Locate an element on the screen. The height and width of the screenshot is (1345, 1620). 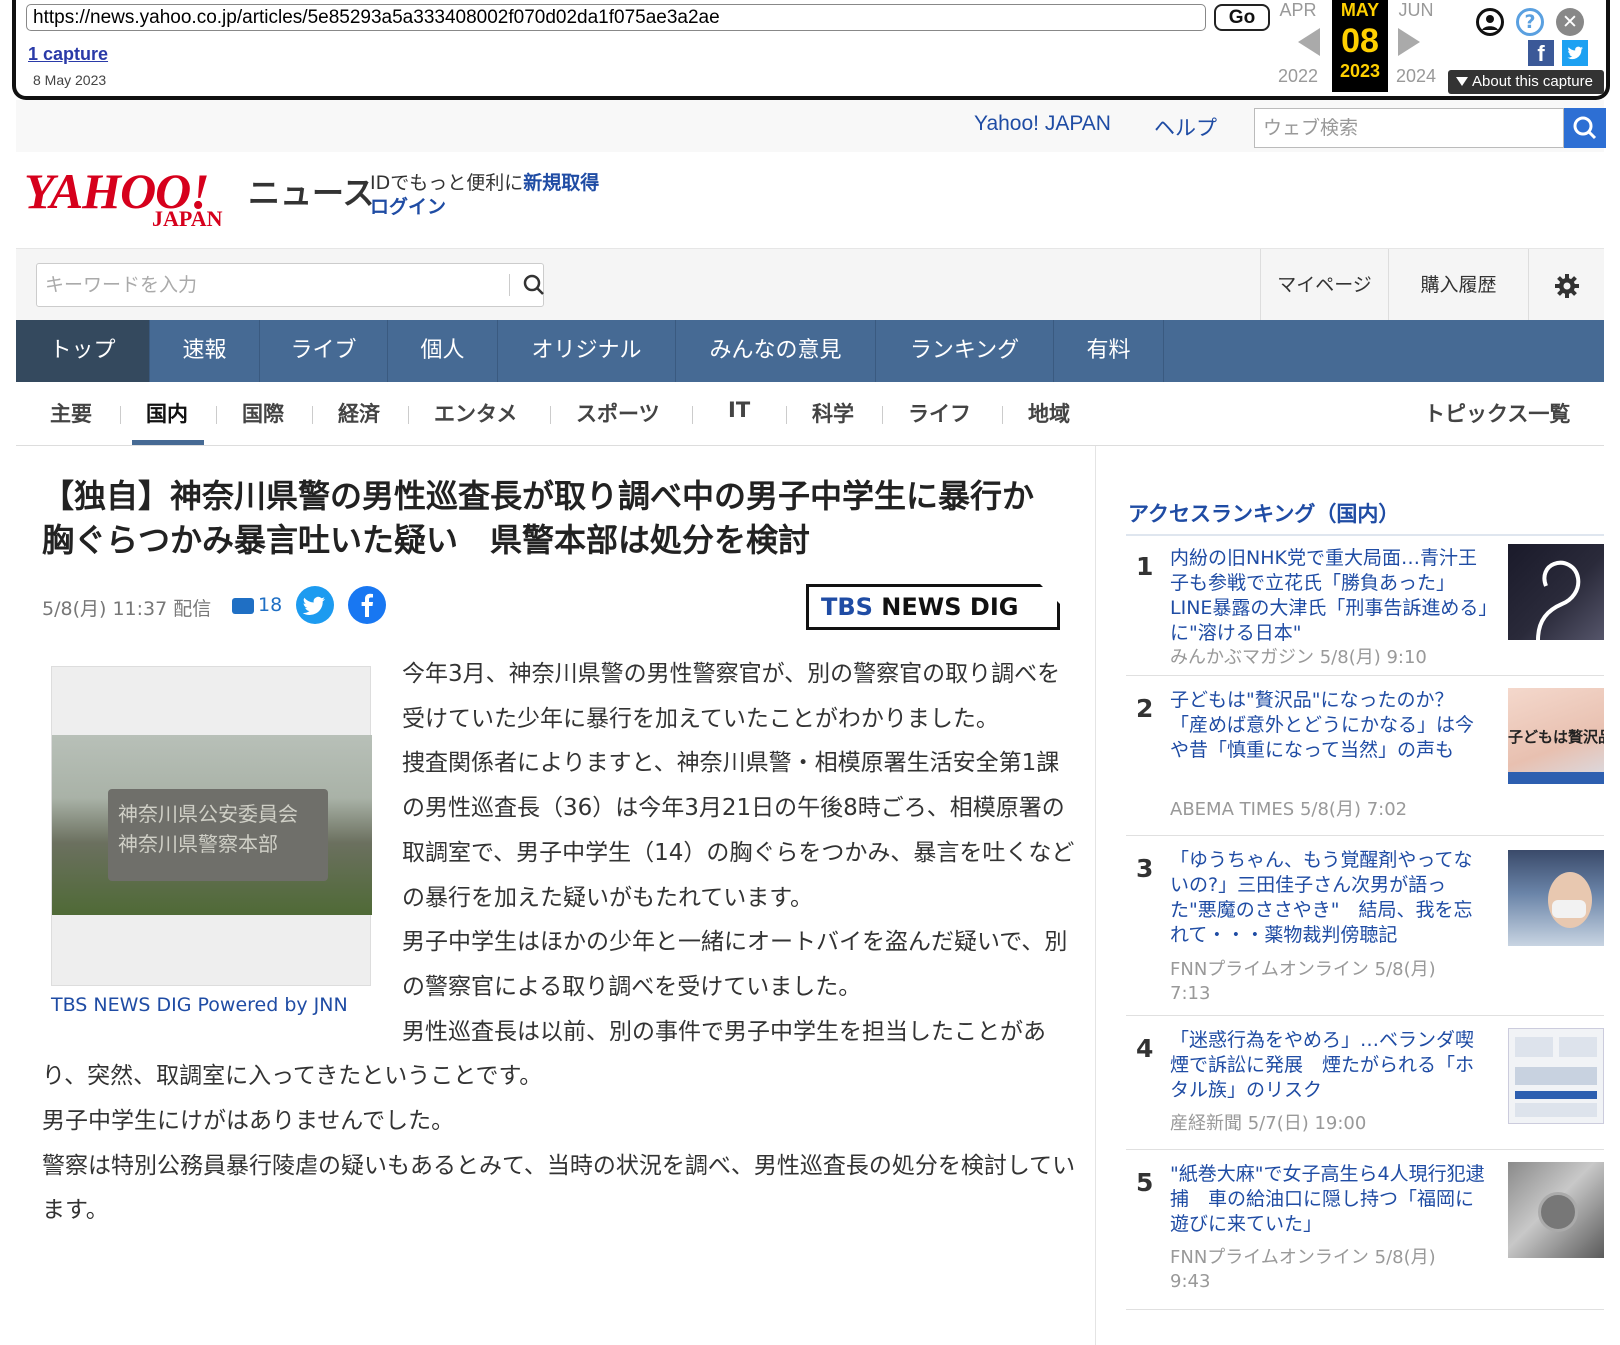
nav-ranking: ランキング is located at coordinates (965, 351).